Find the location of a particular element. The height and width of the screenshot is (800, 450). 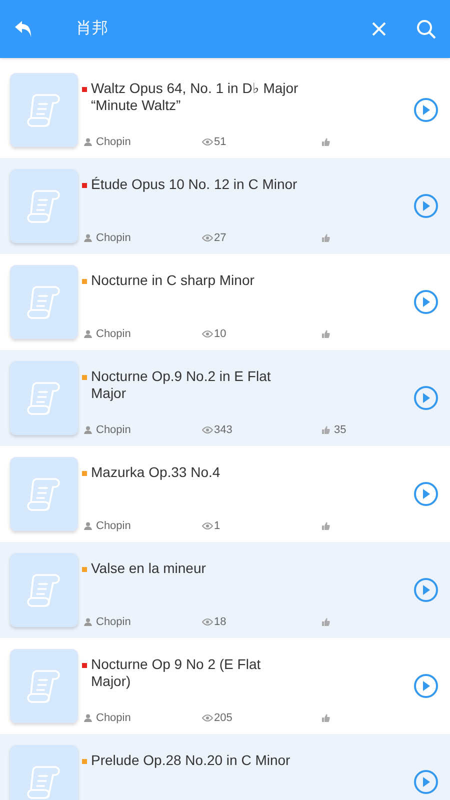

page-title: 肖邦 is located at coordinates (92, 28).